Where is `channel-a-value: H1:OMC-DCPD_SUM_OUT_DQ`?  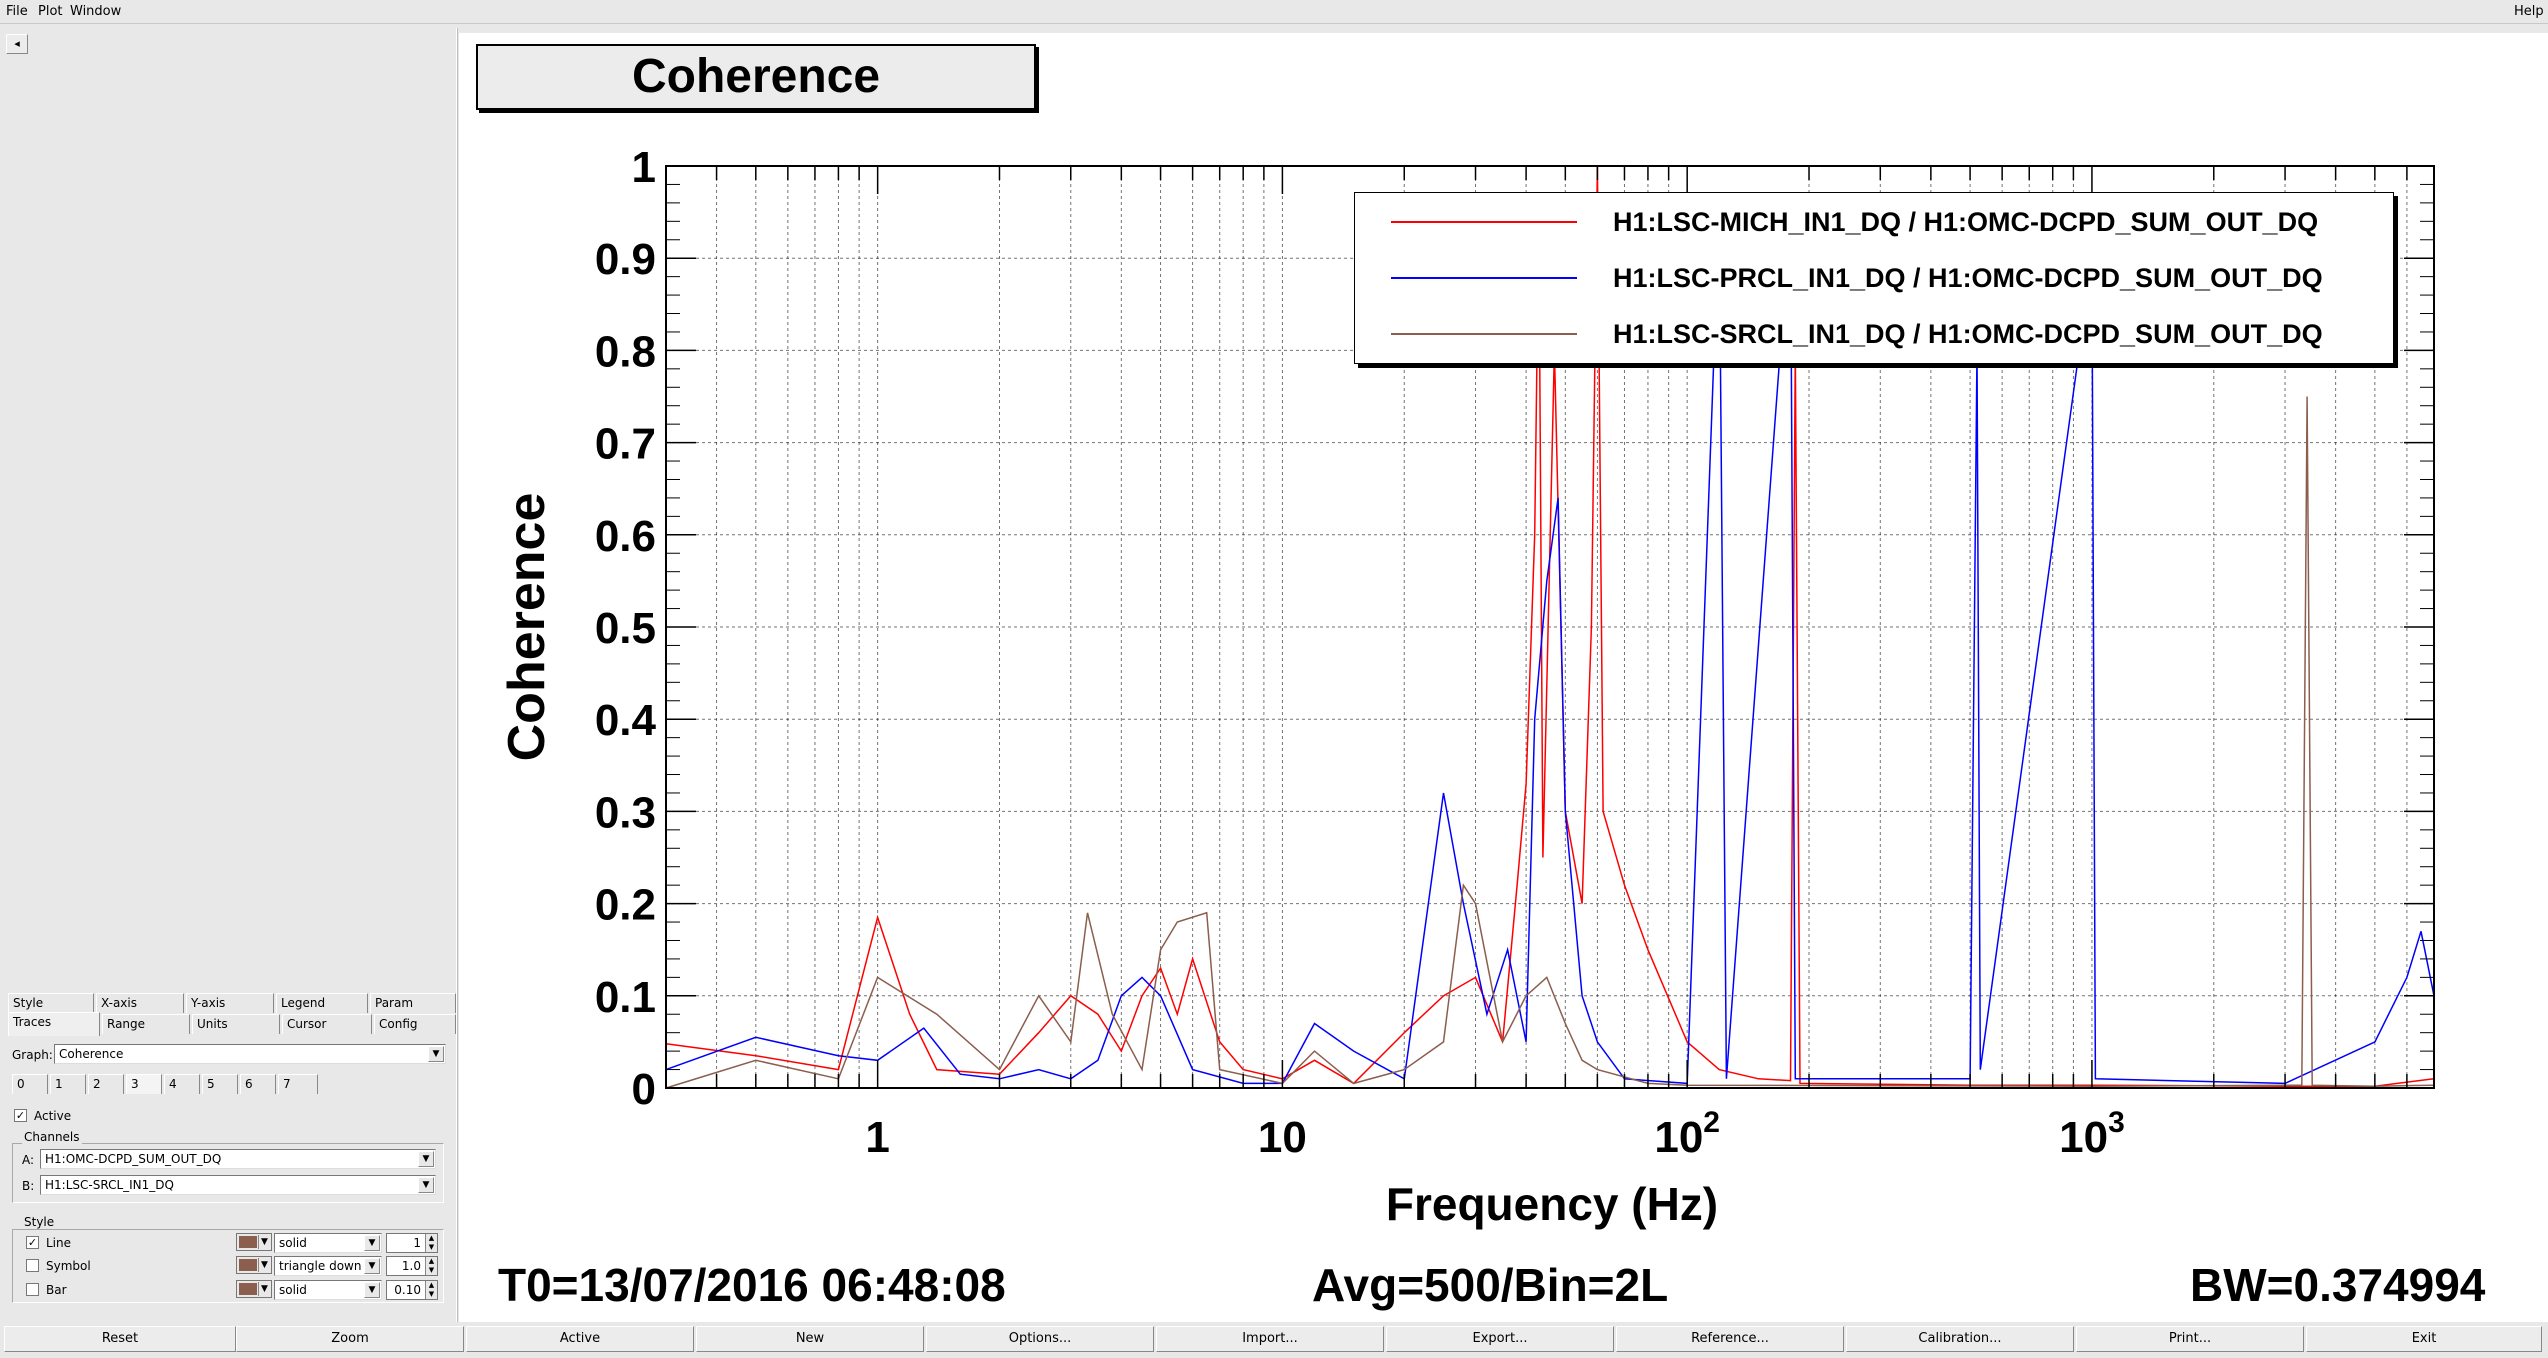 channel-a-value: H1:OMC-DCPD_SUM_OUT_DQ is located at coordinates (133, 1159).